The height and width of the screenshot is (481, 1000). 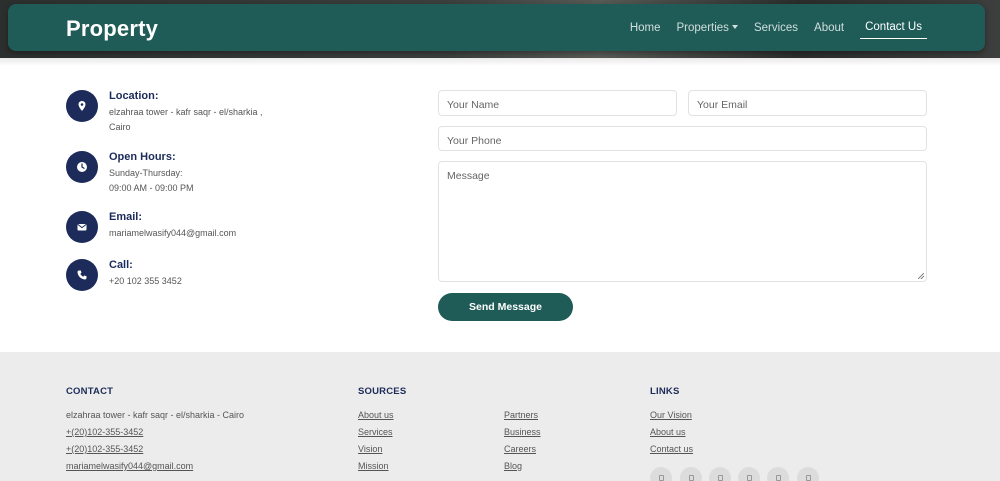 I want to click on contact-info-call: Call: +20 102 355 3452, so click(x=124, y=275).